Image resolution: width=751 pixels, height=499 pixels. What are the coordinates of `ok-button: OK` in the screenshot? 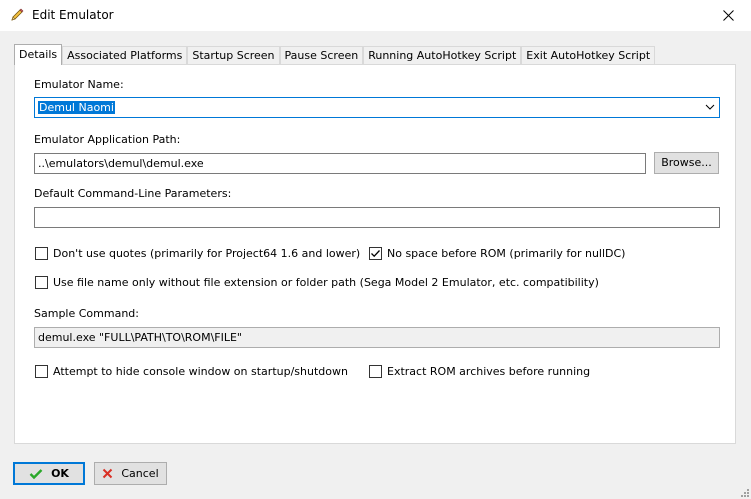 It's located at (49, 473).